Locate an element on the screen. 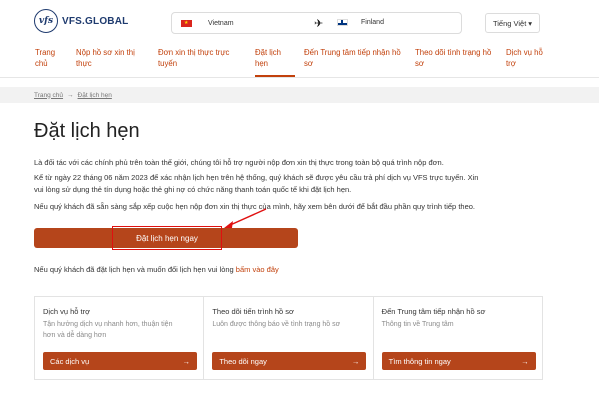 The image size is (599, 398). services-button: Các dịch vụ → is located at coordinates (120, 361).